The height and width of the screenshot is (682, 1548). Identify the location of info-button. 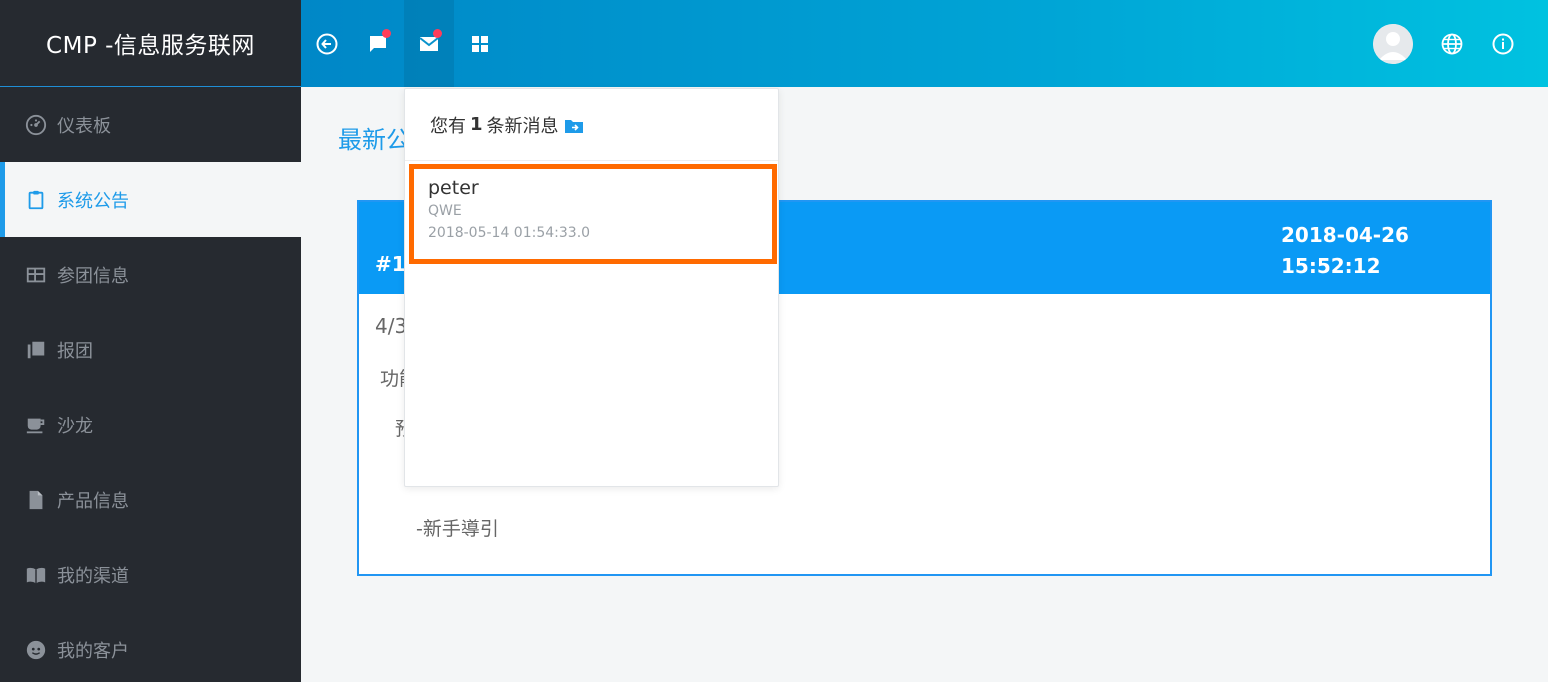
(1503, 43).